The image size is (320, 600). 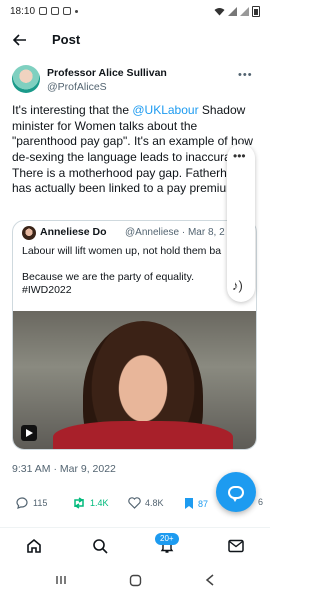 I want to click on page-title: Post, so click(x=66, y=39).